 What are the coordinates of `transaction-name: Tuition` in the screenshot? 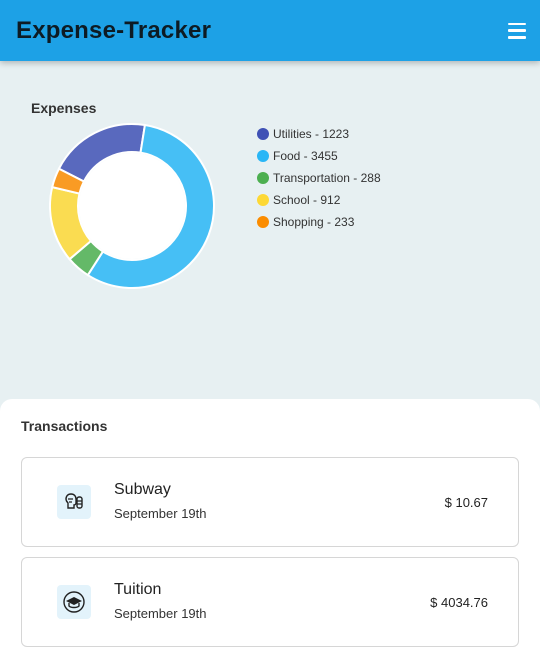 It's located at (138, 589).